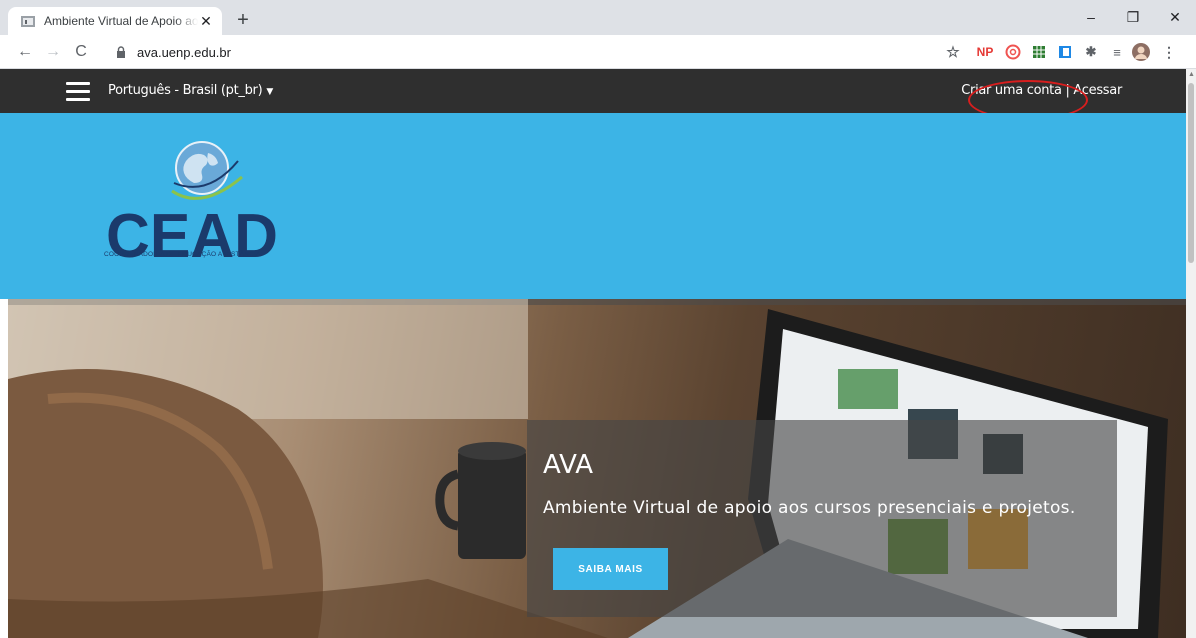  Describe the element at coordinates (184, 52) in the screenshot. I see `url-text: ava.uenp.edu.br` at that location.